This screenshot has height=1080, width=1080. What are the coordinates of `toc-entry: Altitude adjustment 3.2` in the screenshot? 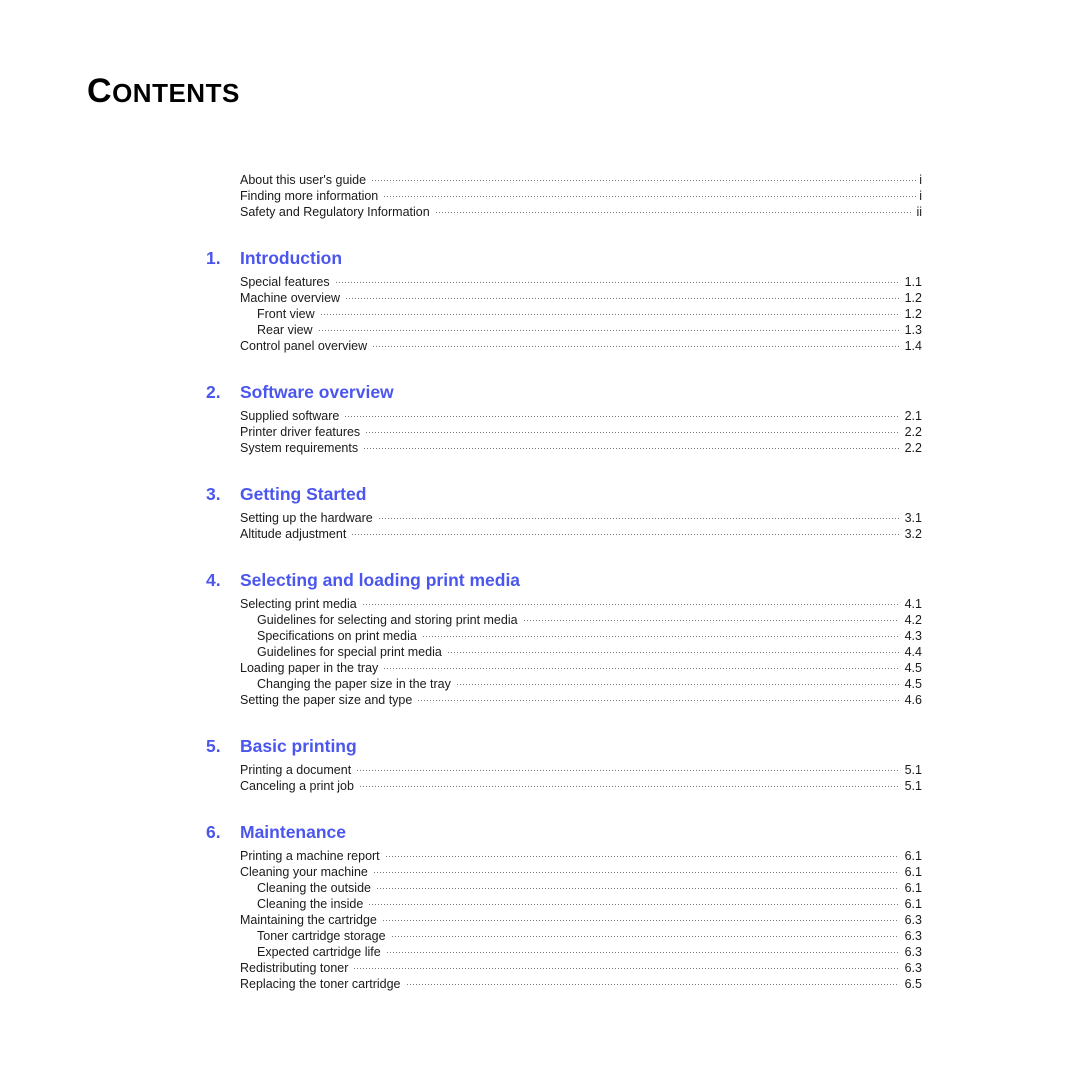 It's located at (581, 534).